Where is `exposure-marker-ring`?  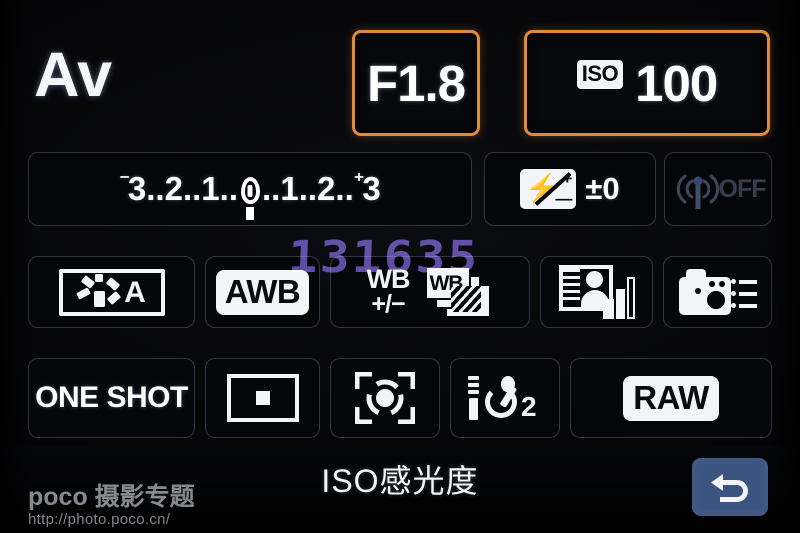 exposure-marker-ring is located at coordinates (250, 190).